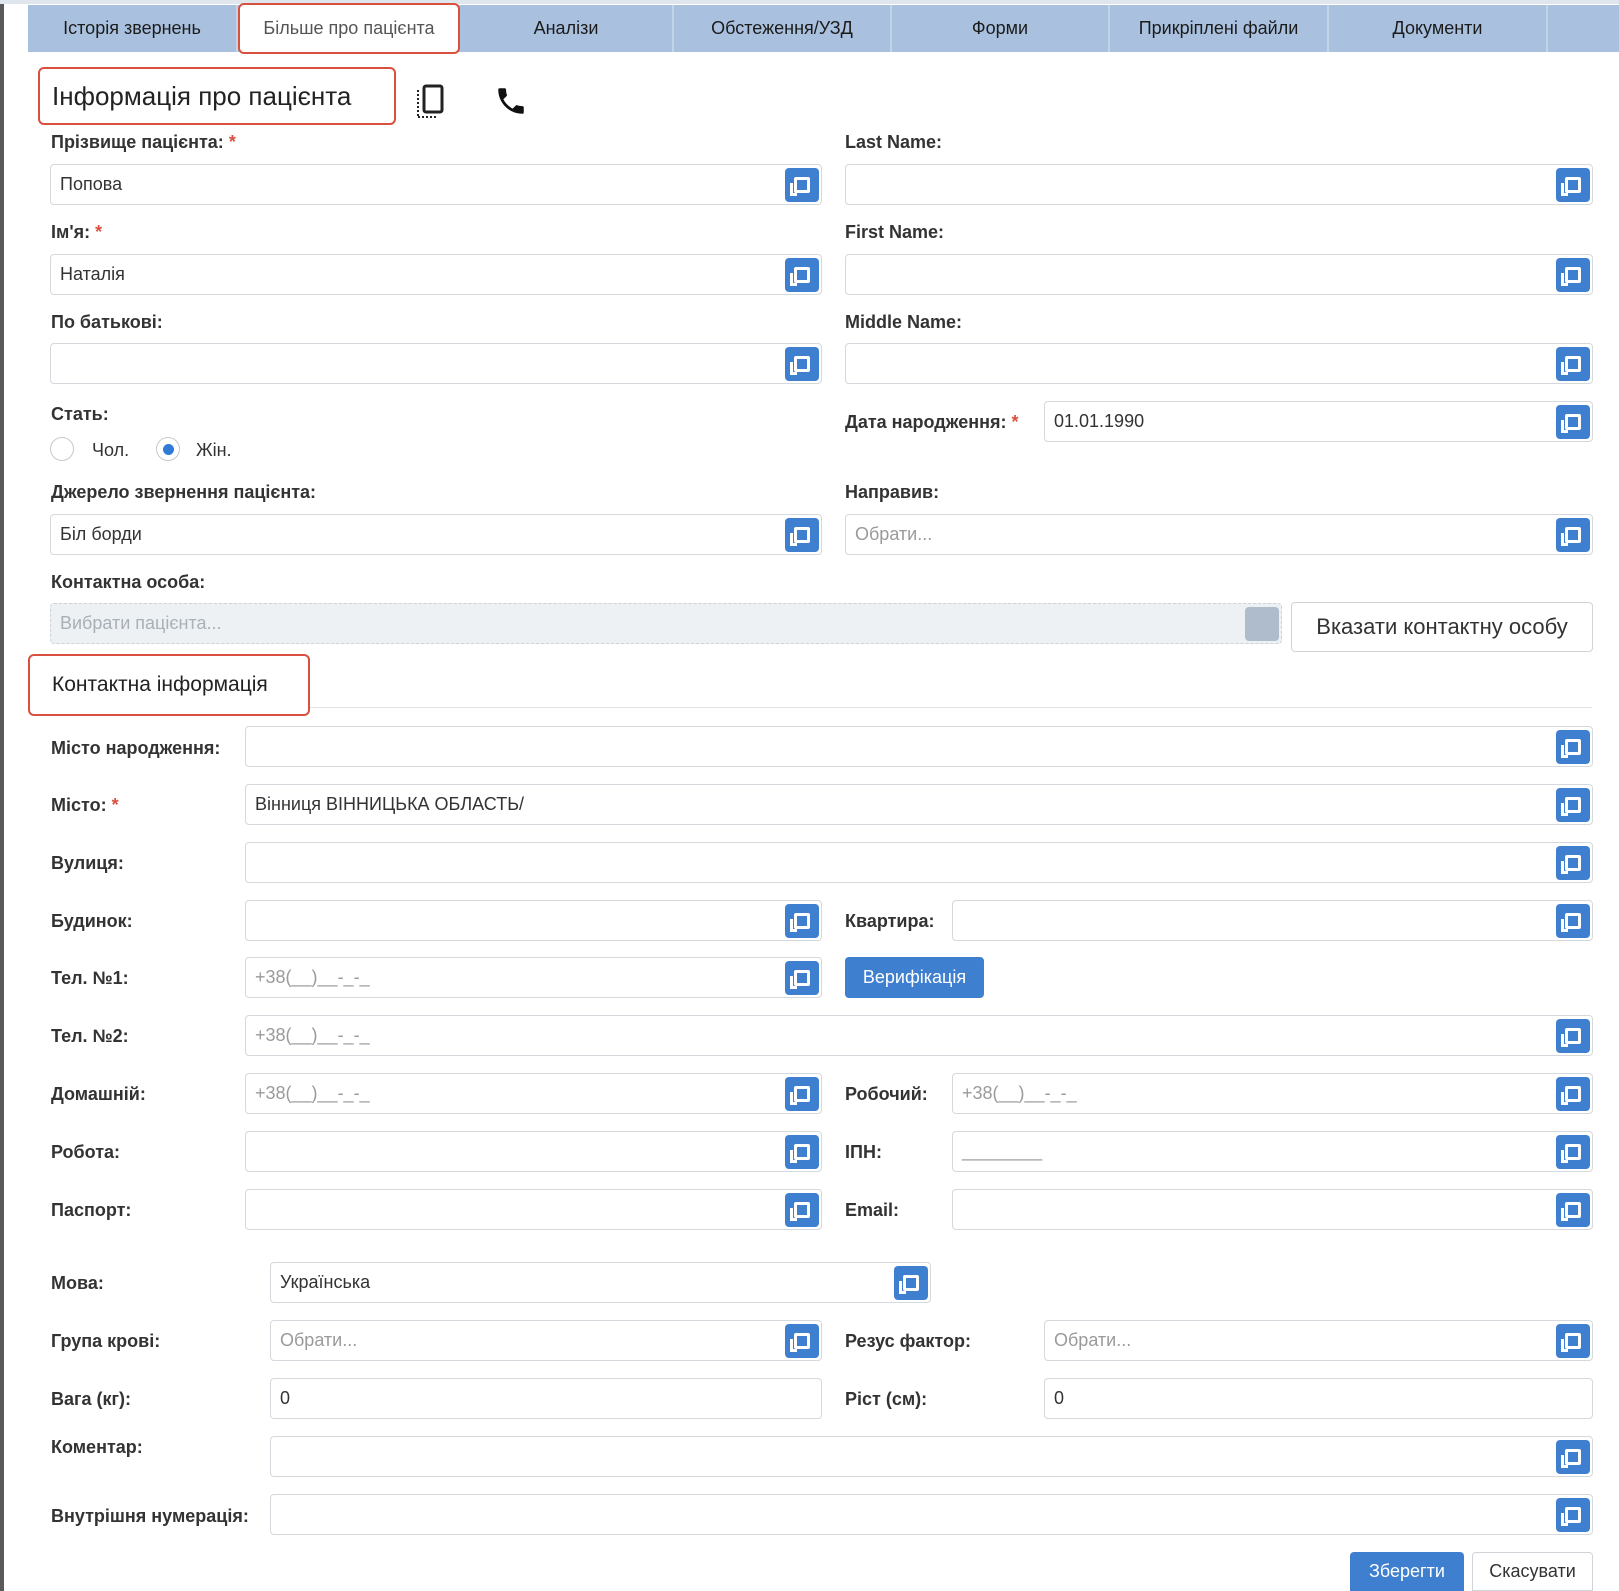  Describe the element at coordinates (150, 1516) in the screenshot. I see `internal-number-label: Внутрішня нумерація:` at that location.